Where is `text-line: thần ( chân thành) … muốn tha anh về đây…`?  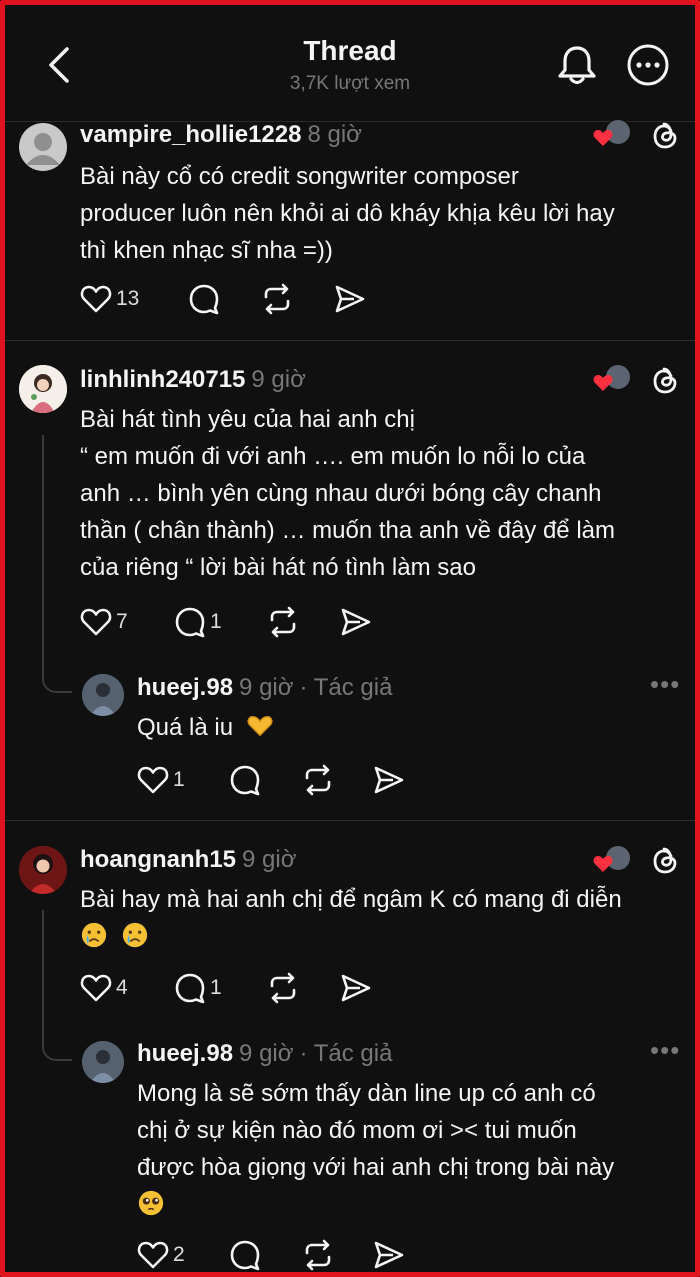
text-line: thần ( chân thành) … muốn tha anh về đây… is located at coordinates (347, 530).